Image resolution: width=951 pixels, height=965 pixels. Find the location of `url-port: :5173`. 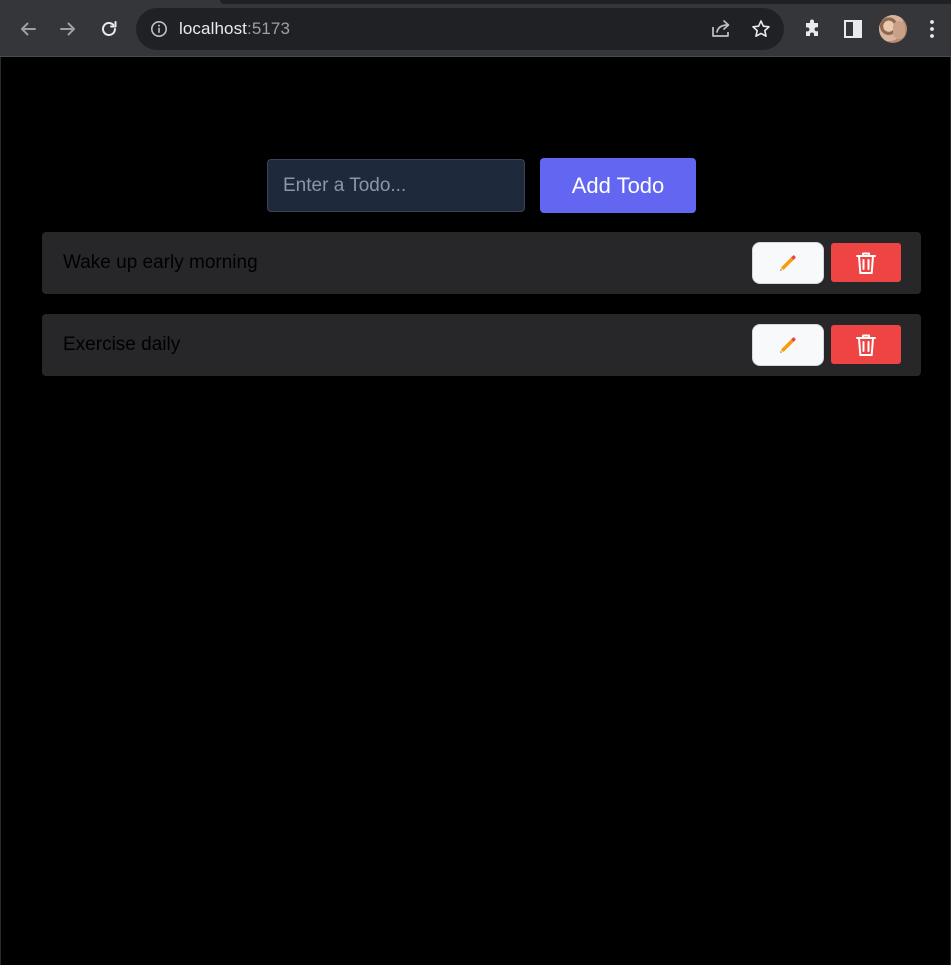

url-port: :5173 is located at coordinates (269, 28).